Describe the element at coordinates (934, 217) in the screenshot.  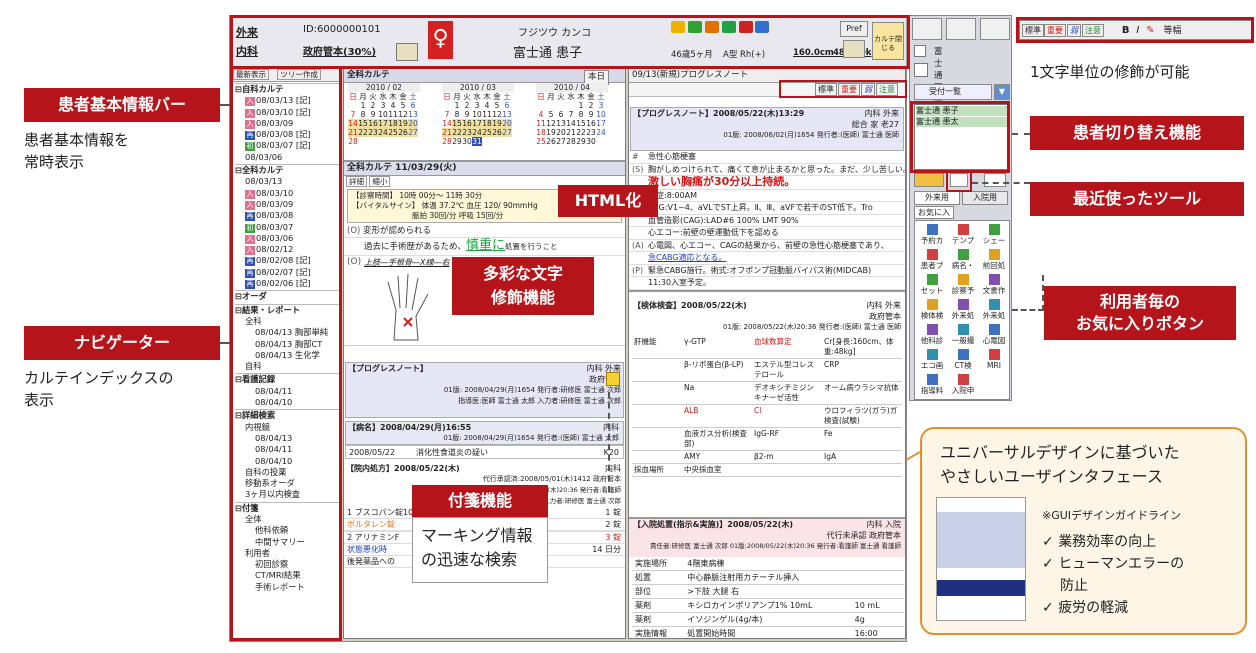
I see `tab-favorites: お気に入り` at that location.